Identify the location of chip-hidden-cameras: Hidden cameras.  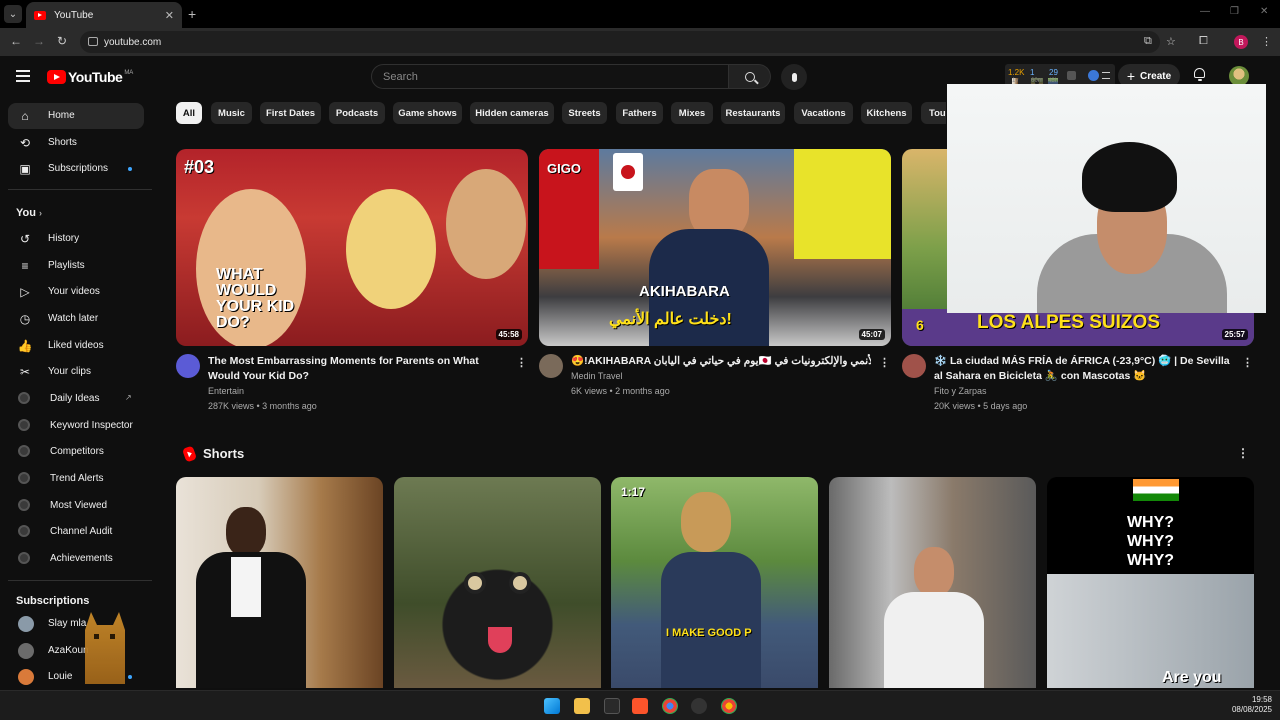
(512, 113).